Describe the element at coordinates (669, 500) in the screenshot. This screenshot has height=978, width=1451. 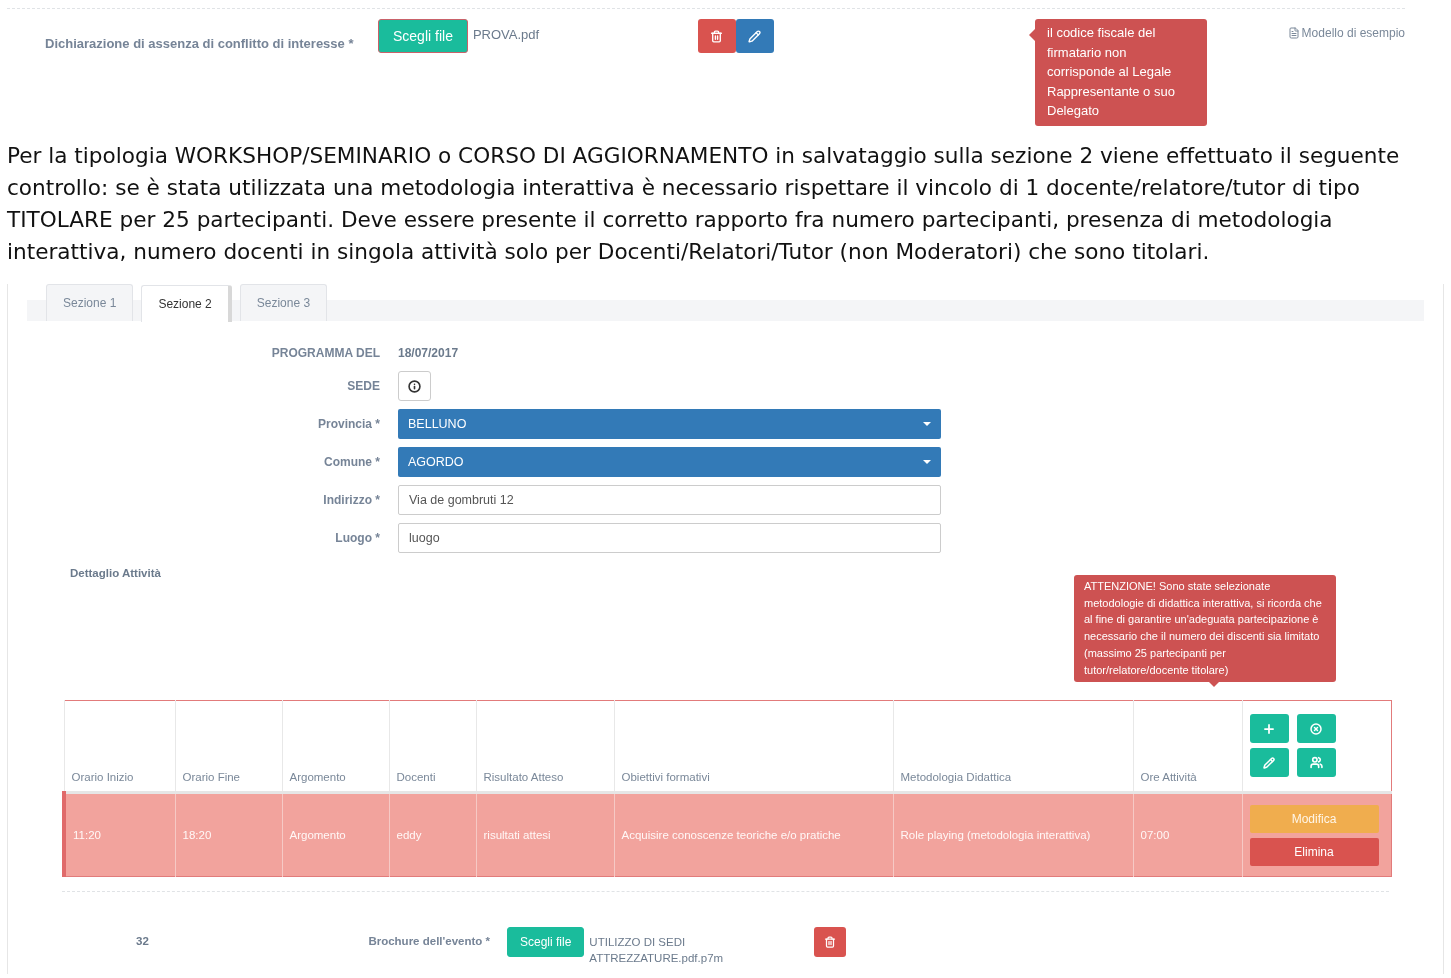
I see `input-field: Via de gombruti 12` at that location.